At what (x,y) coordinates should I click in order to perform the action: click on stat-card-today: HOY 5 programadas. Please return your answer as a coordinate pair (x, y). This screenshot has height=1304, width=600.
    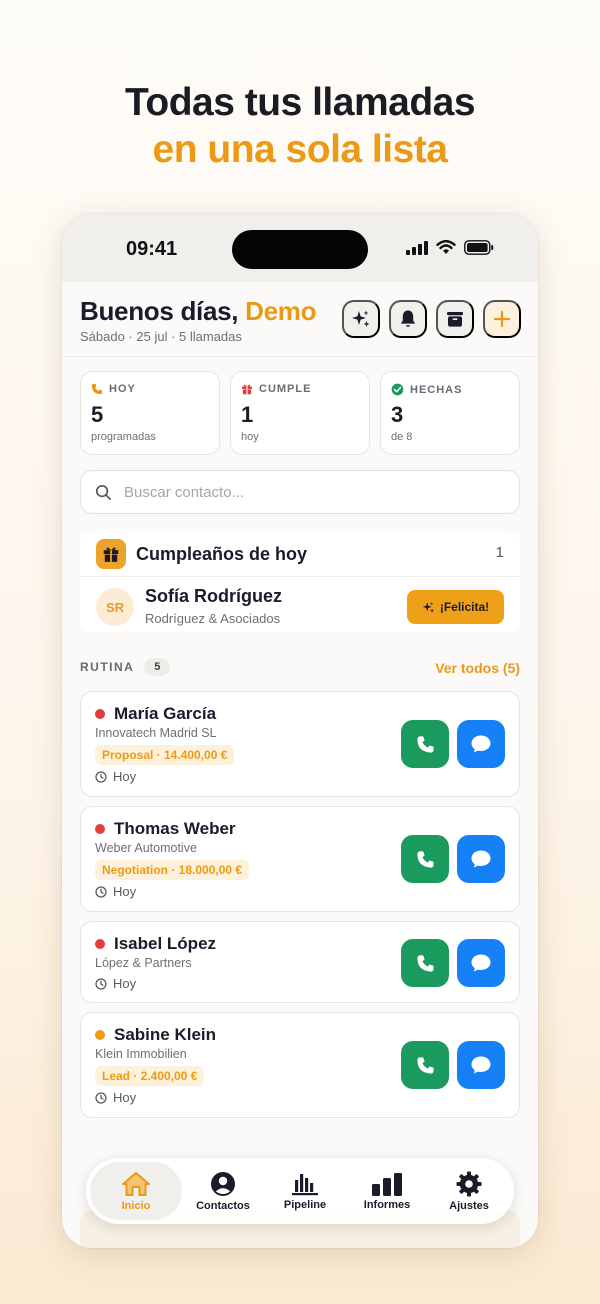
    Looking at the image, I should click on (150, 413).